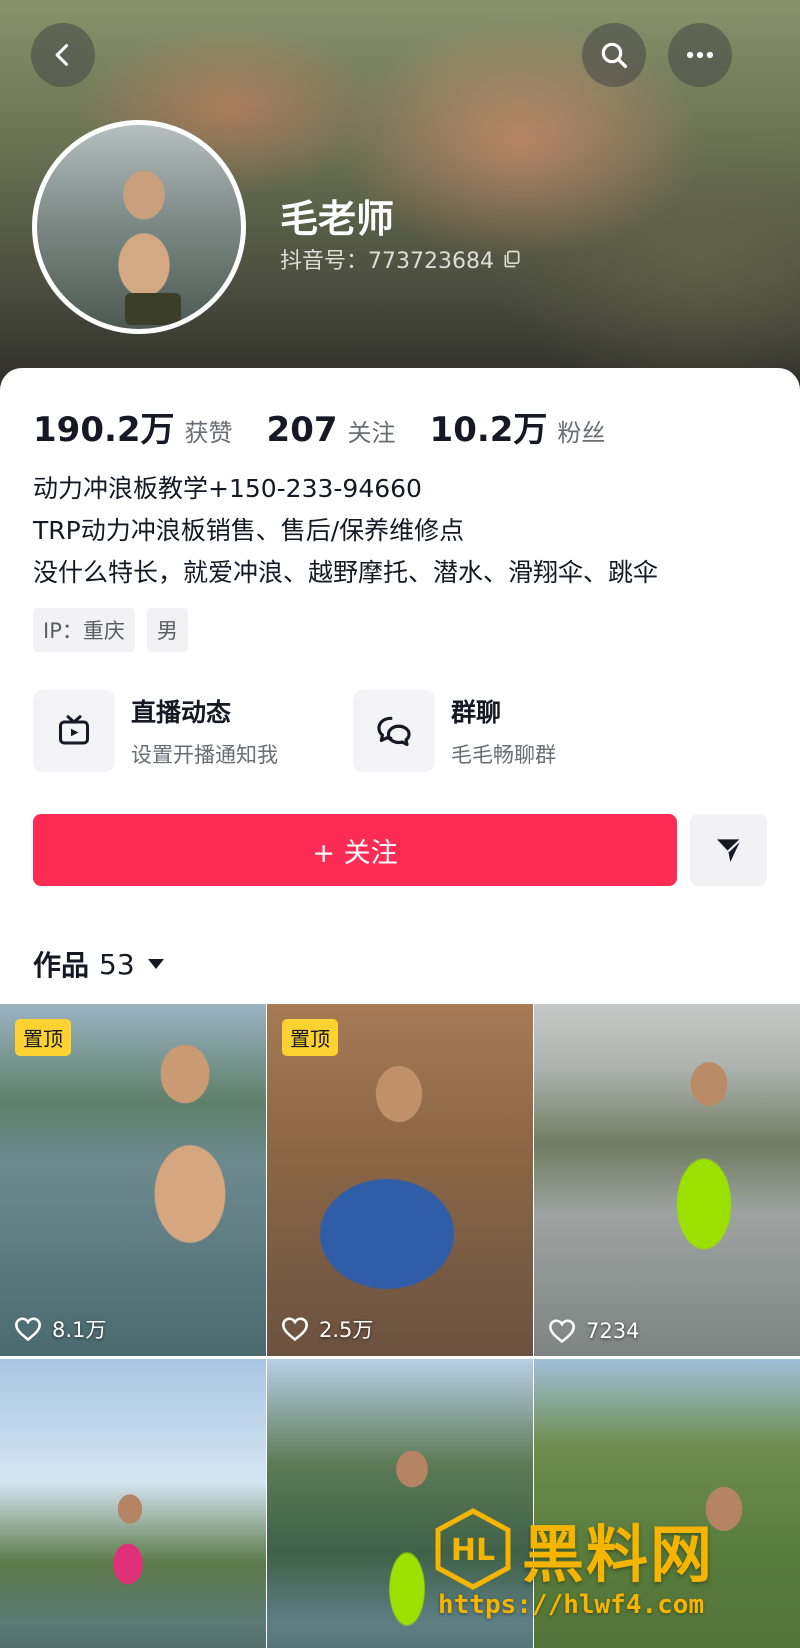 Image resolution: width=800 pixels, height=1648 pixels. I want to click on video-tile: 7234, so click(667, 1180).